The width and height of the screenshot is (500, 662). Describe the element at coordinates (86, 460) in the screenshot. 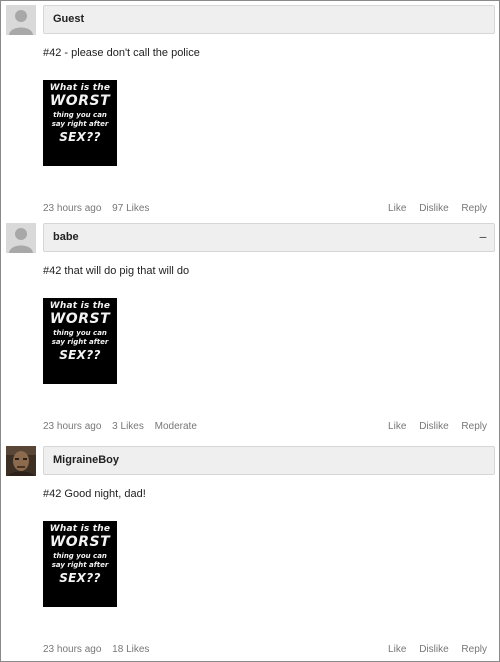

I see `author-name: MigraineBoy` at that location.